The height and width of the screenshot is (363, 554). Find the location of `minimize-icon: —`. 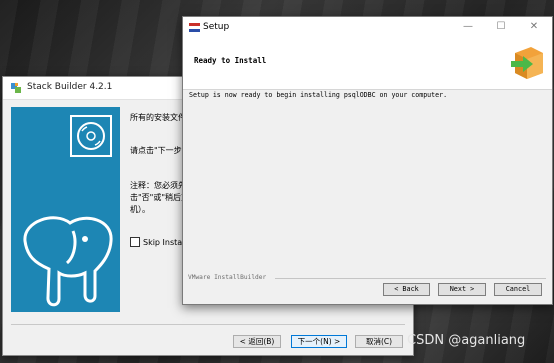

minimize-icon: — is located at coordinates (468, 27).